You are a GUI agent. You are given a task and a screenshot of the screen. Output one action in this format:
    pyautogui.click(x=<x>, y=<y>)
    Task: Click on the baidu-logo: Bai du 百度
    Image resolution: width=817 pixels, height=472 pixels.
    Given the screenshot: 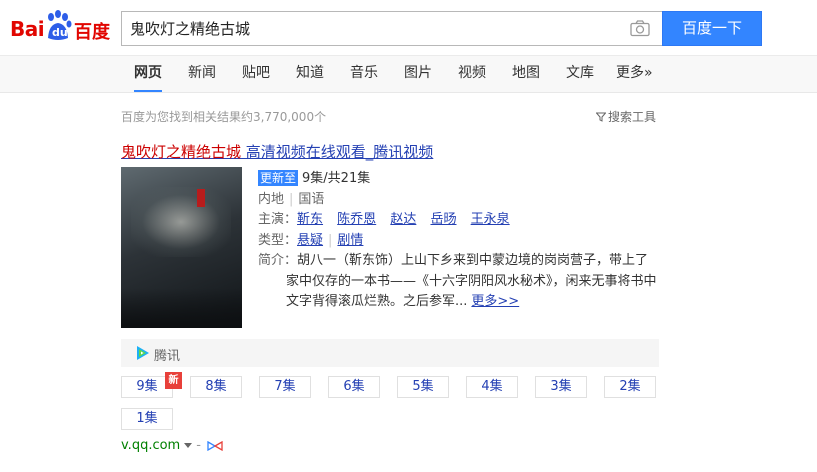 What is the action you would take?
    pyautogui.click(x=61, y=26)
    